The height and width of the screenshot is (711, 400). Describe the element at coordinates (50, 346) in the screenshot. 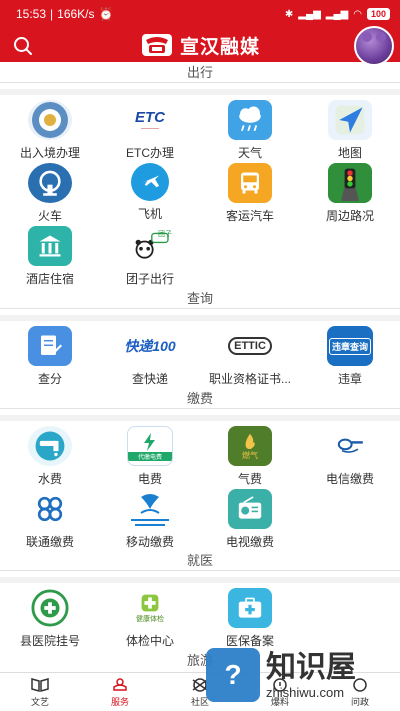

I see `document-icon` at that location.